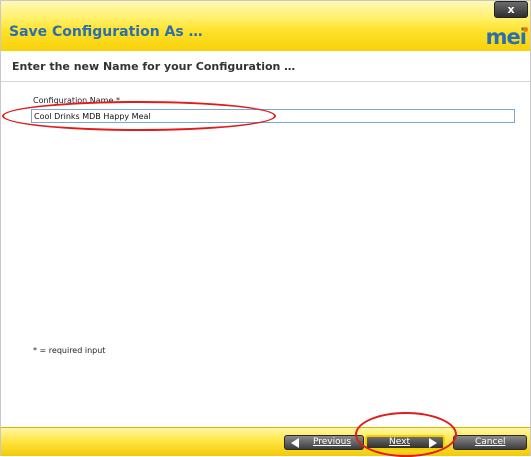 This screenshot has width=531, height=457. I want to click on cancel-label: Cancel, so click(490, 442).